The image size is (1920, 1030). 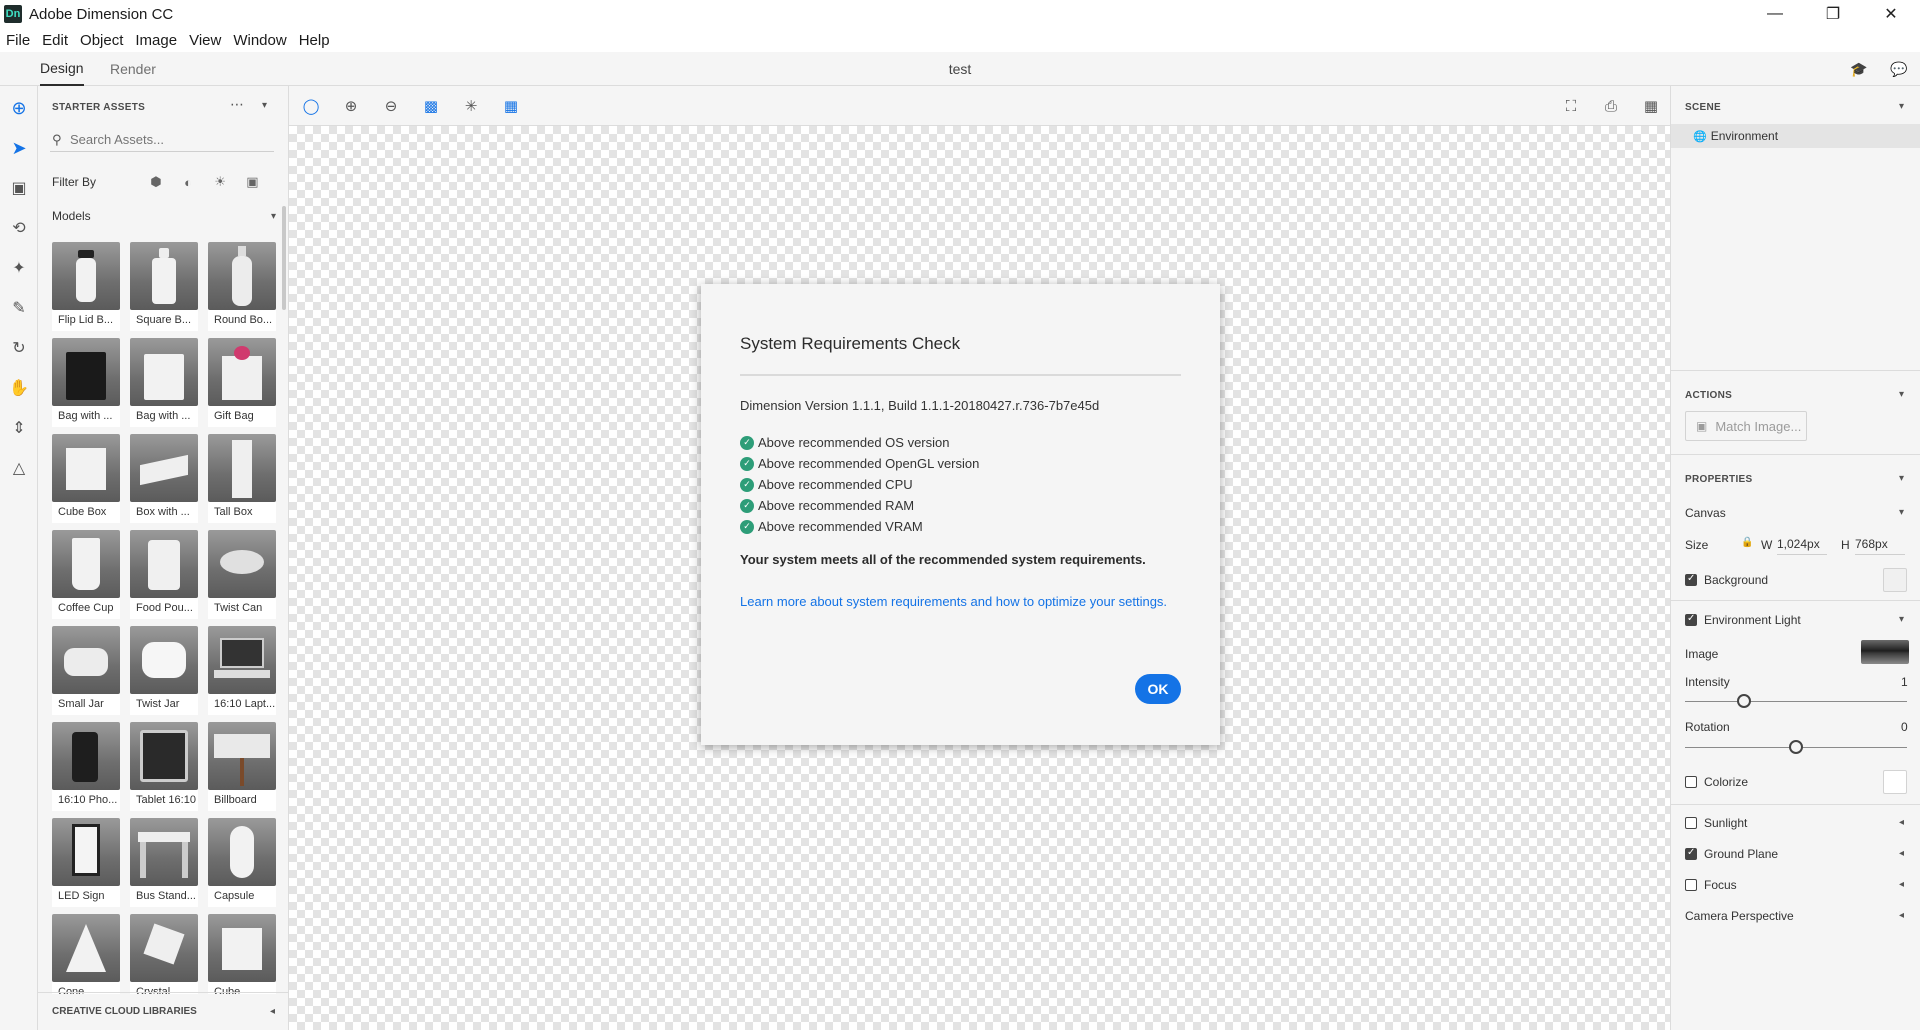 What do you see at coordinates (19, 428) in the screenshot?
I see `dolly-tool-icon: ⇕` at bounding box center [19, 428].